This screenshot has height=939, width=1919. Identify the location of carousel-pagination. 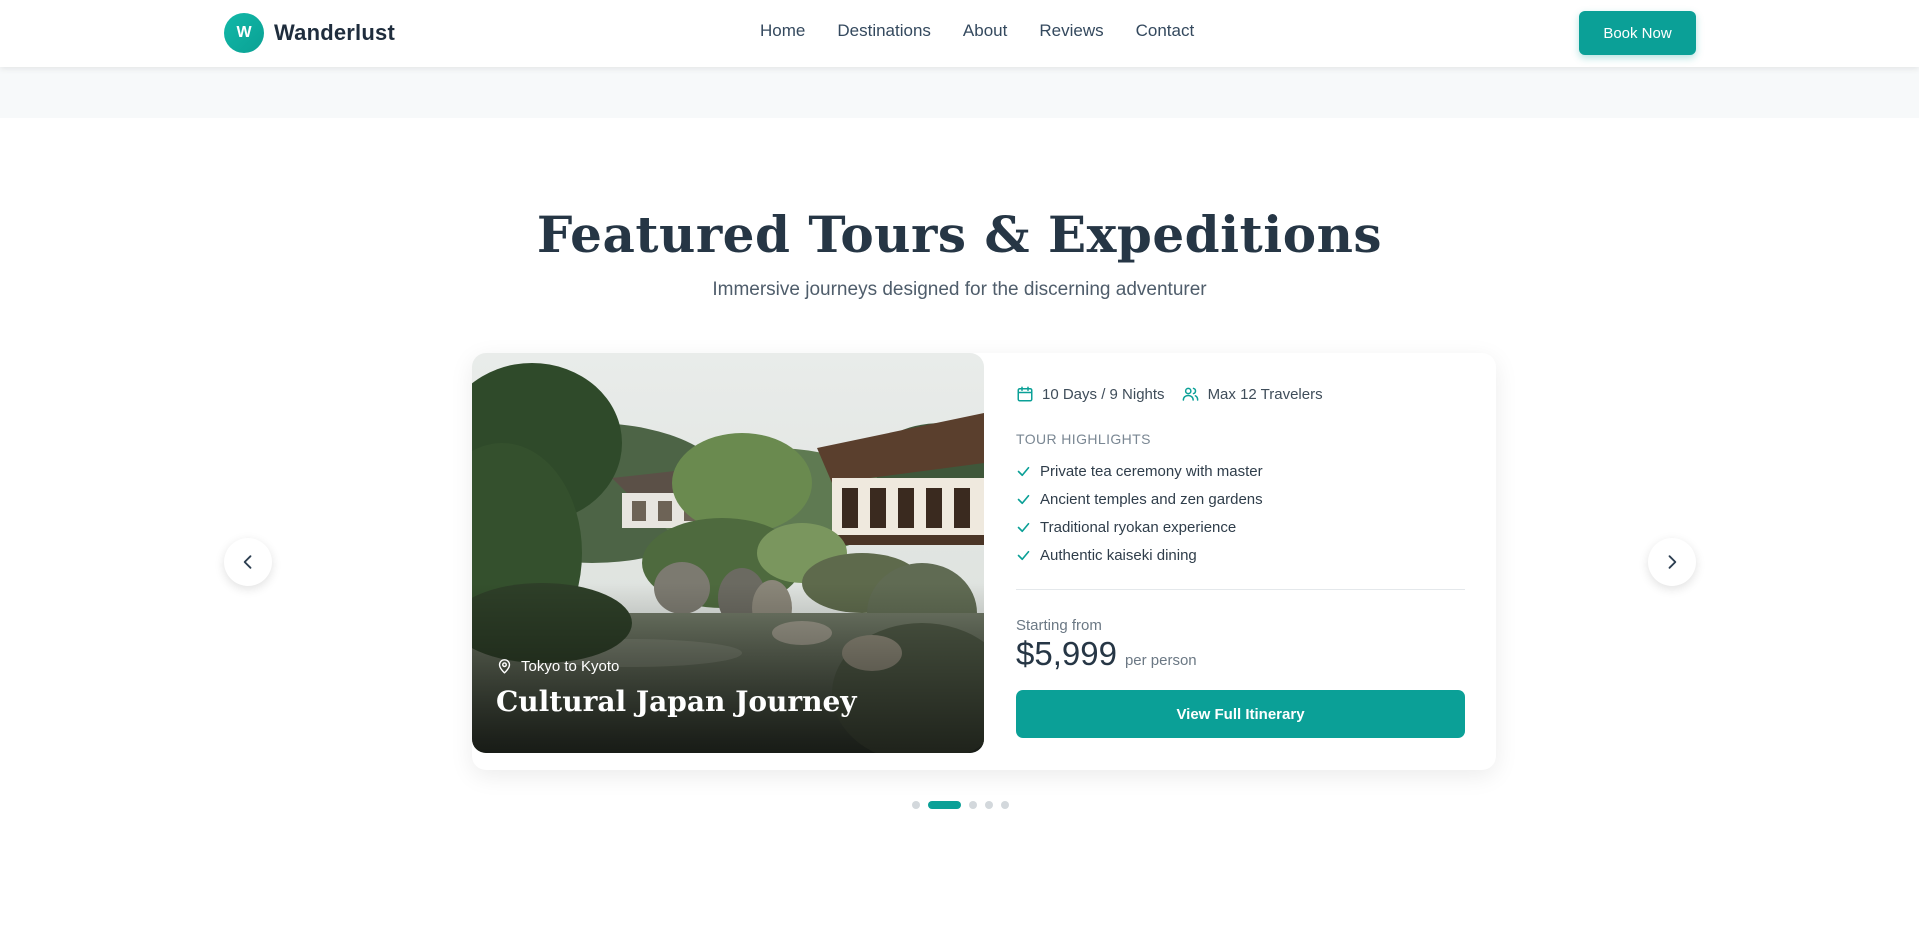
(964, 805).